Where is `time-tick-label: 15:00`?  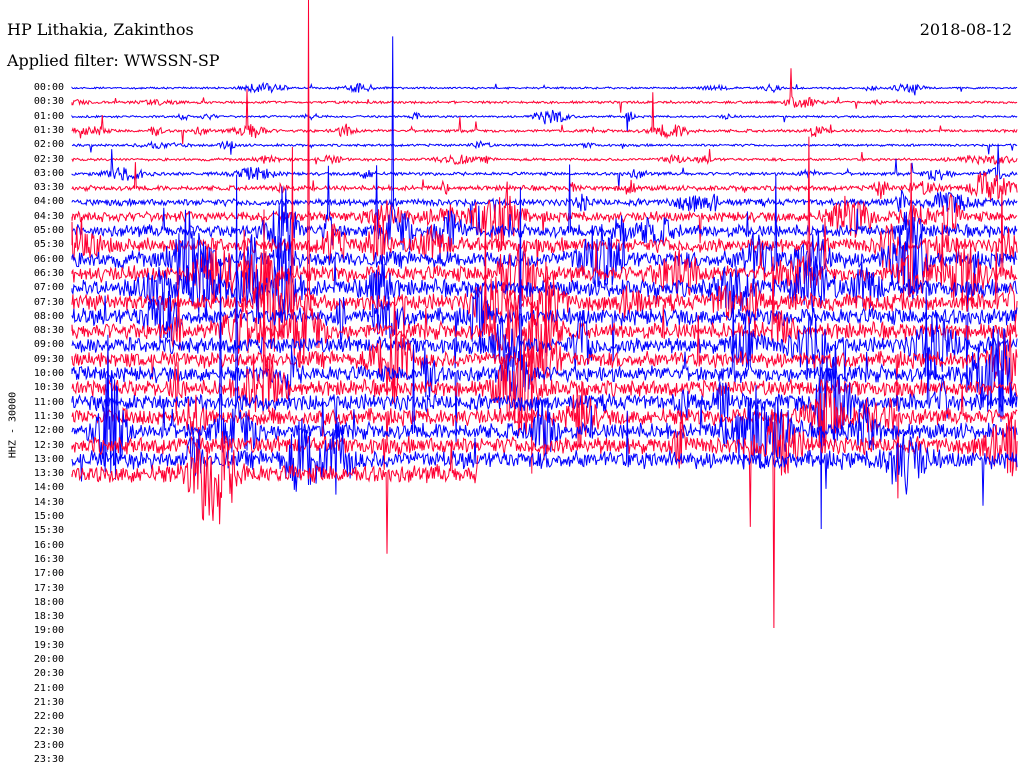
time-tick-label: 15:00 is located at coordinates (48, 516).